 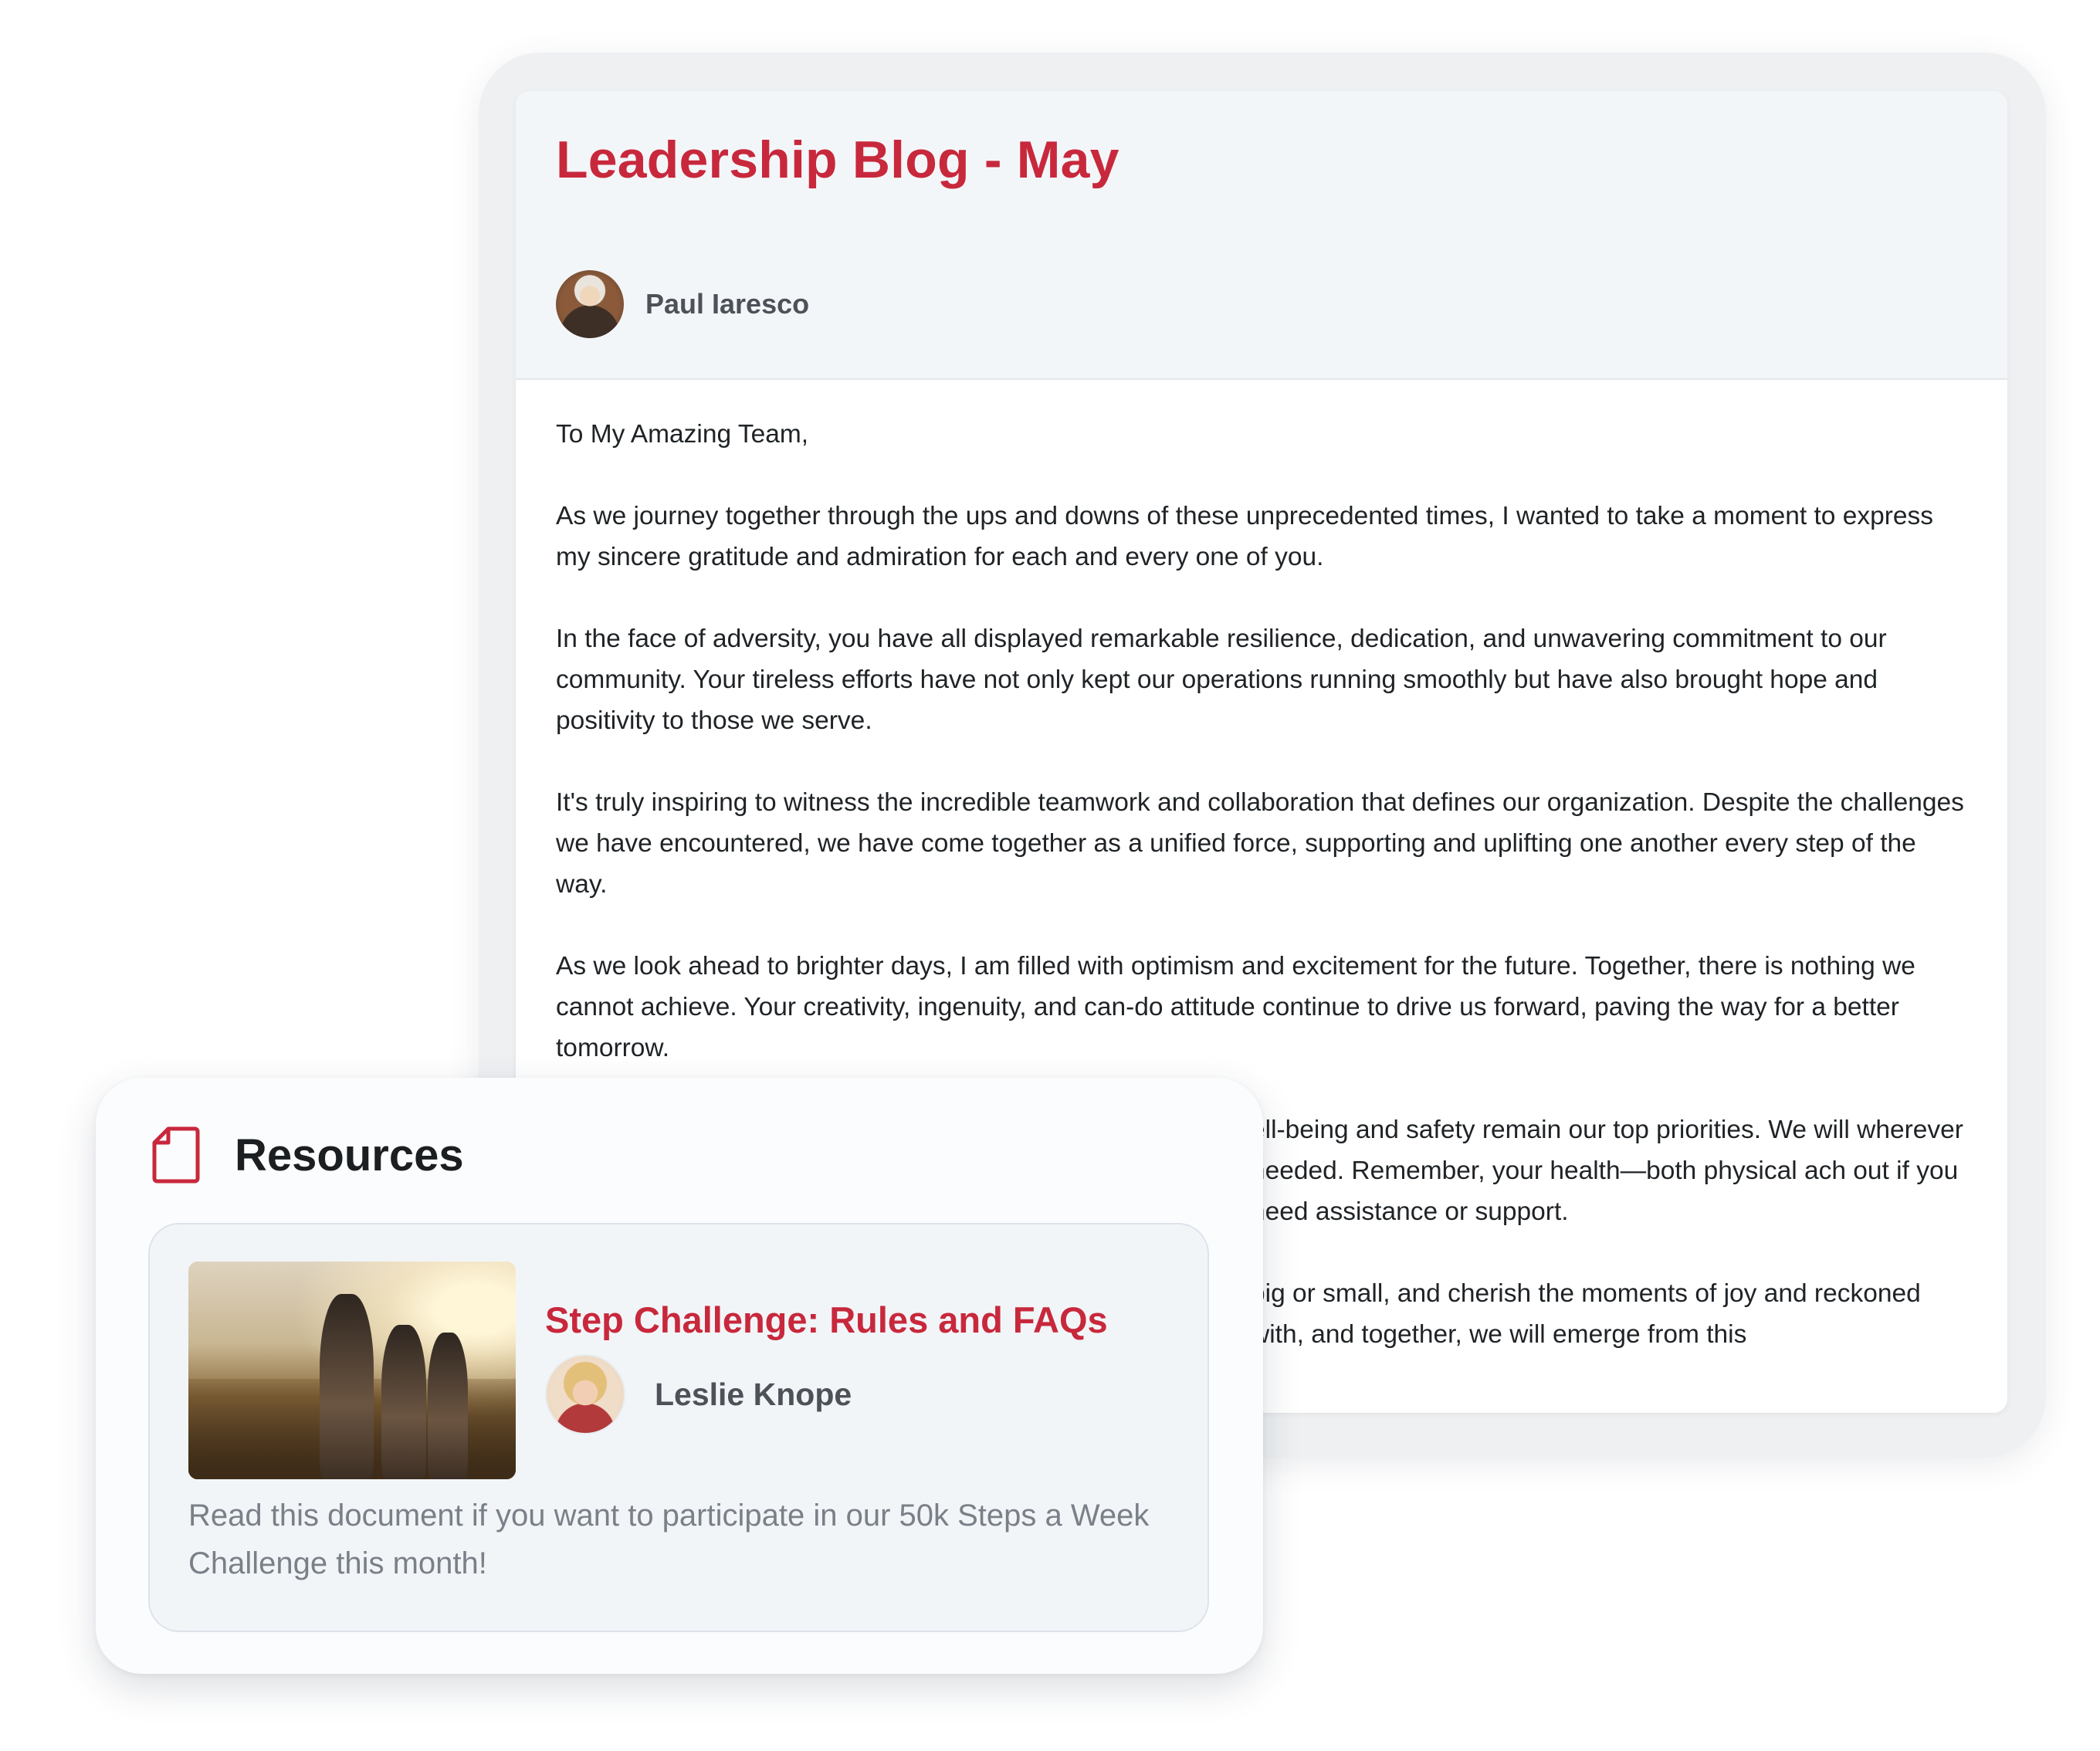 I want to click on resource-title-link: Step Challenge: Rules and FAQs, so click(x=826, y=1320).